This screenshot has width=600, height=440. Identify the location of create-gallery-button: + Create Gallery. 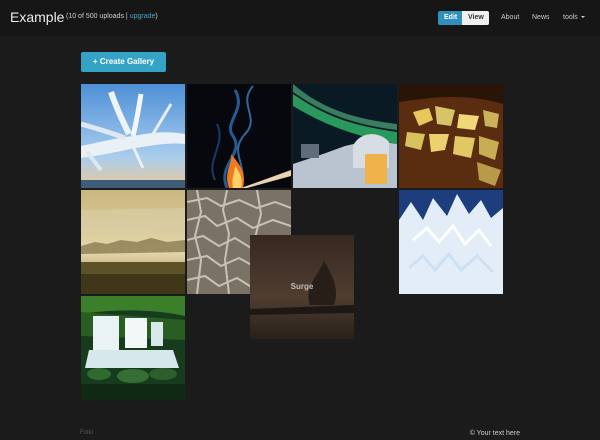
(123, 62).